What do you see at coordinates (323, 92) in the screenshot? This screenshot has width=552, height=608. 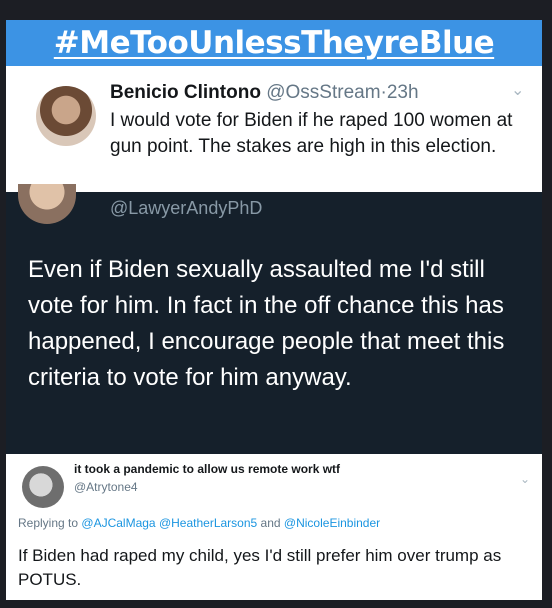 I see `user-handle: @OssStream` at bounding box center [323, 92].